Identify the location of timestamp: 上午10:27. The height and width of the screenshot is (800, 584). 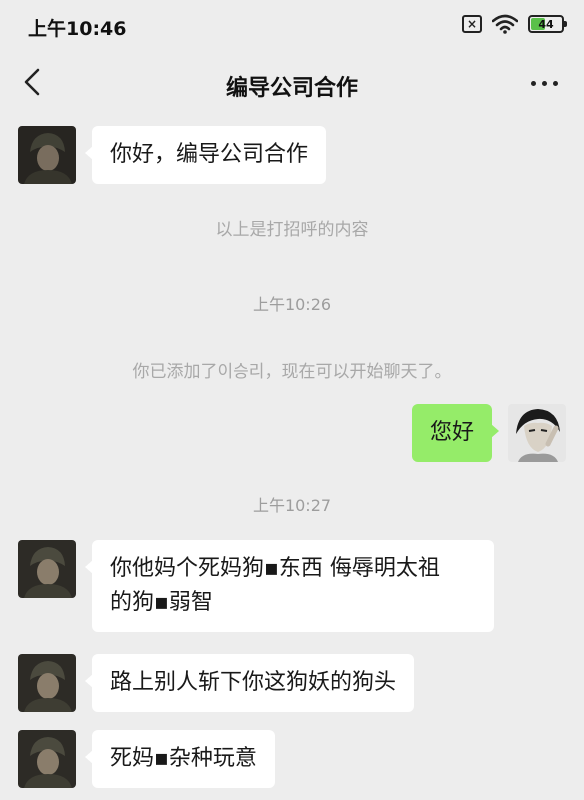
(292, 505).